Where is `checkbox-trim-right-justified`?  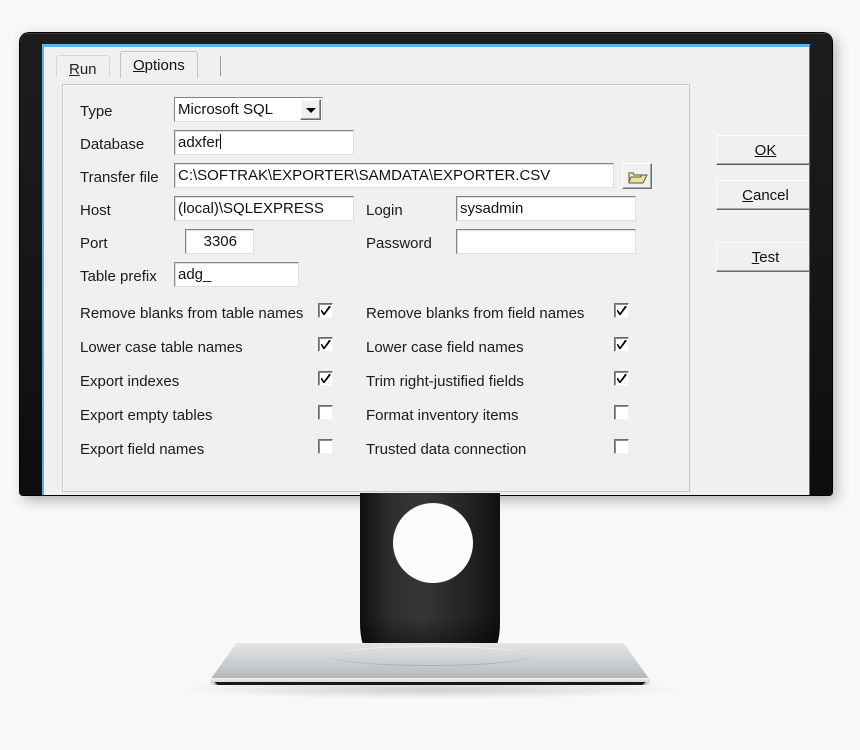 checkbox-trim-right-justified is located at coordinates (621, 378).